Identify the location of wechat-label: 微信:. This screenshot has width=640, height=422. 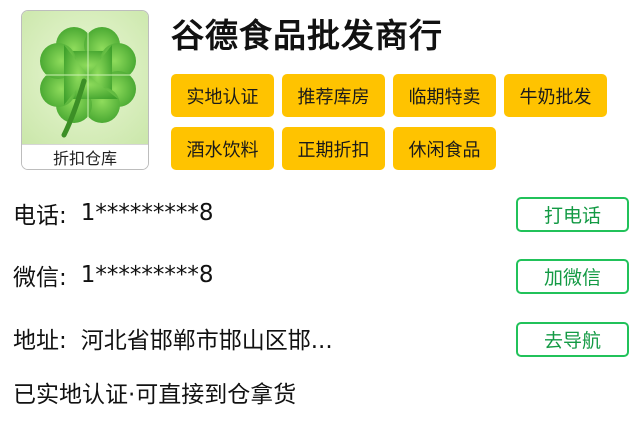
(40, 278).